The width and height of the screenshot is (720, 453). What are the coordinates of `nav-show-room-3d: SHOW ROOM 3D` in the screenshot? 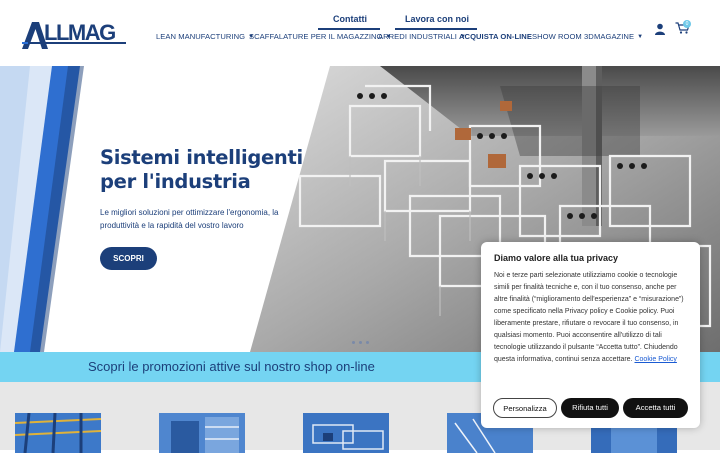 It's located at (563, 36).